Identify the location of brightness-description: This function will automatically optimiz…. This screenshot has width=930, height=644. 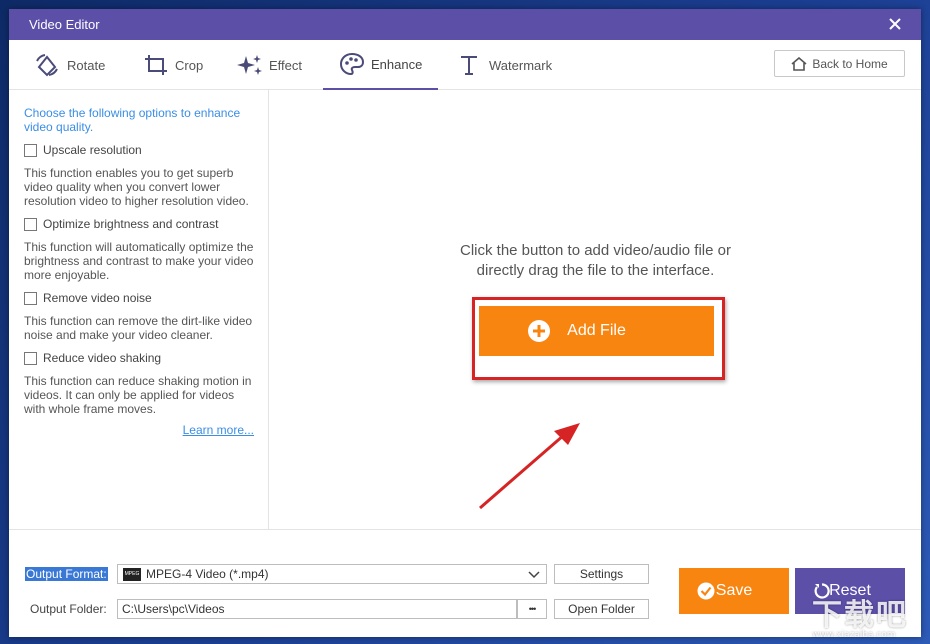
(139, 261).